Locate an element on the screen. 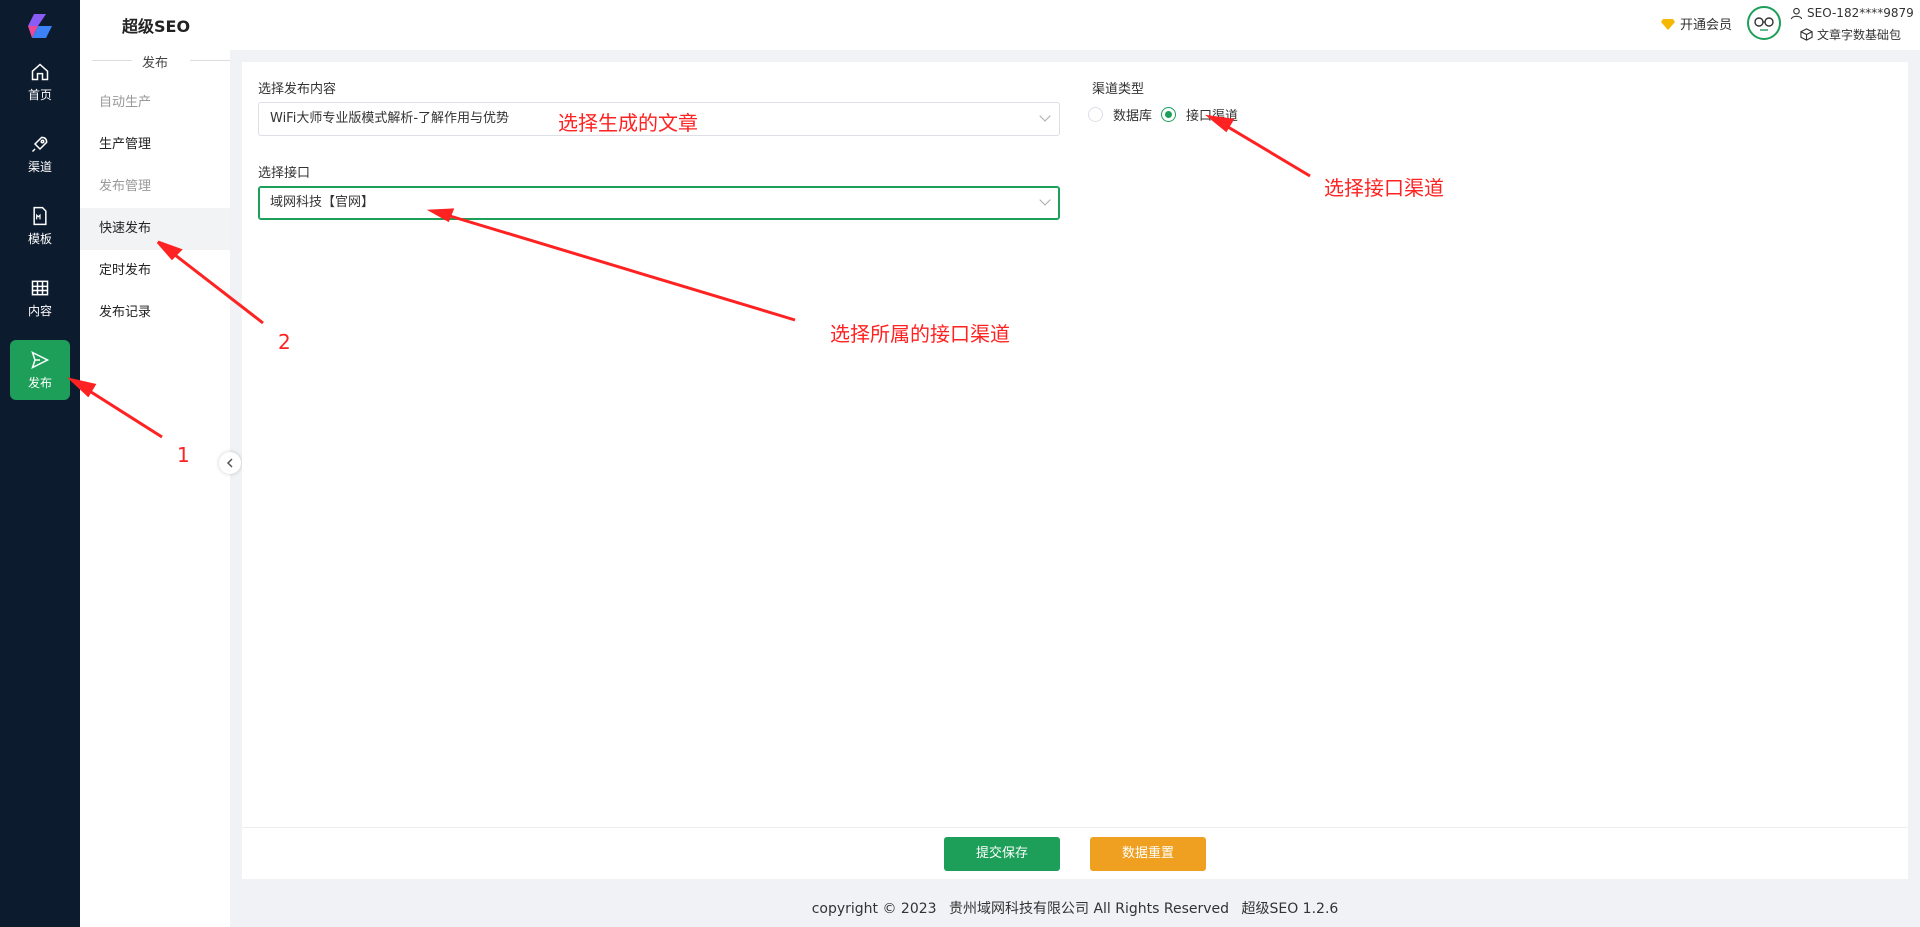 This screenshot has width=1920, height=927. user-account: SEO-182****9879 is located at coordinates (1852, 13).